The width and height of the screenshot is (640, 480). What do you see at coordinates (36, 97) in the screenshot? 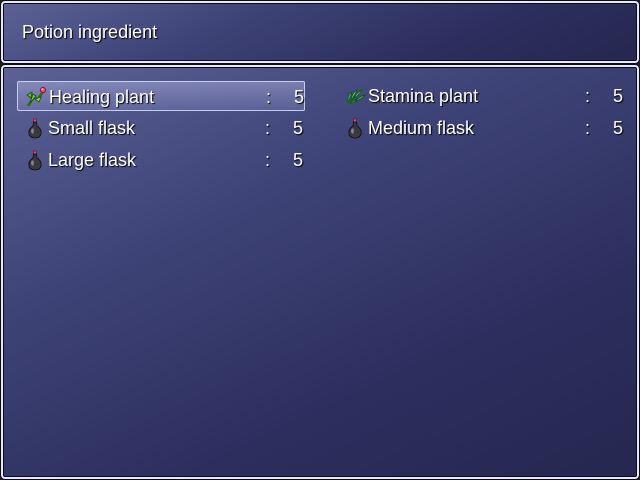
I see `healing-plant-icon` at bounding box center [36, 97].